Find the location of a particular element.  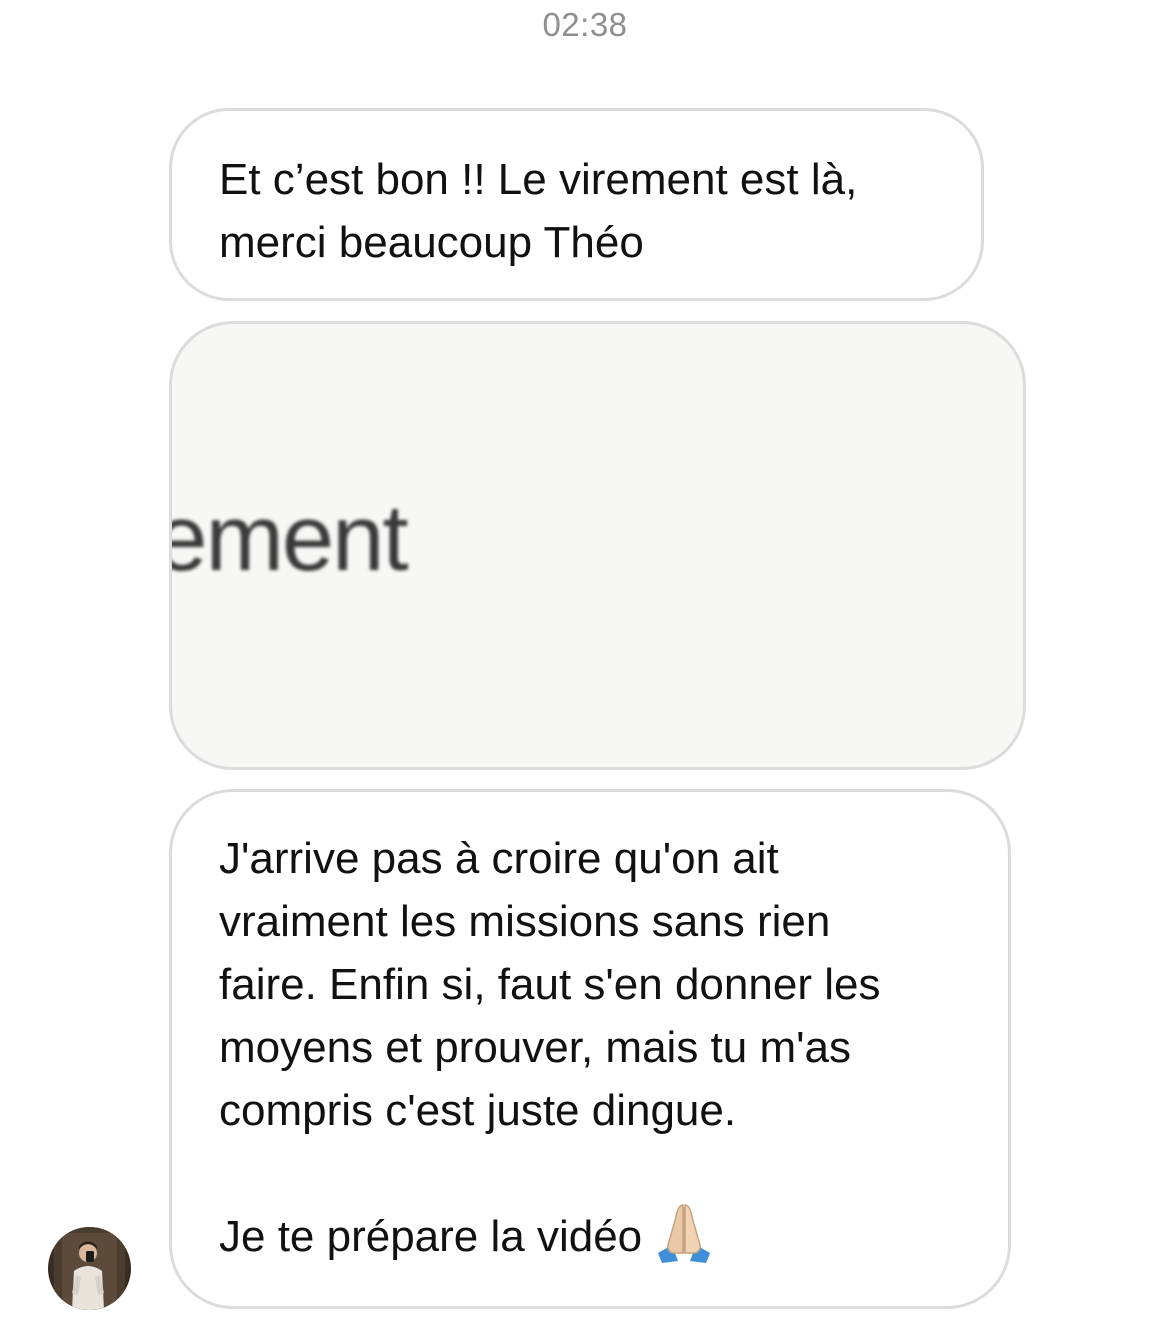

message-3-closing: Je te prépare la vidéo is located at coordinates (593, 1237).